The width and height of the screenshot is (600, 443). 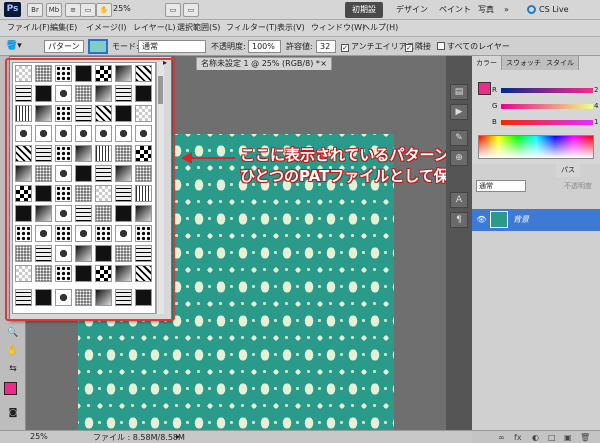 I want to click on document-tab: 名称未設定 1 @ 25% (RGB/8) * ×, so click(x=264, y=63).